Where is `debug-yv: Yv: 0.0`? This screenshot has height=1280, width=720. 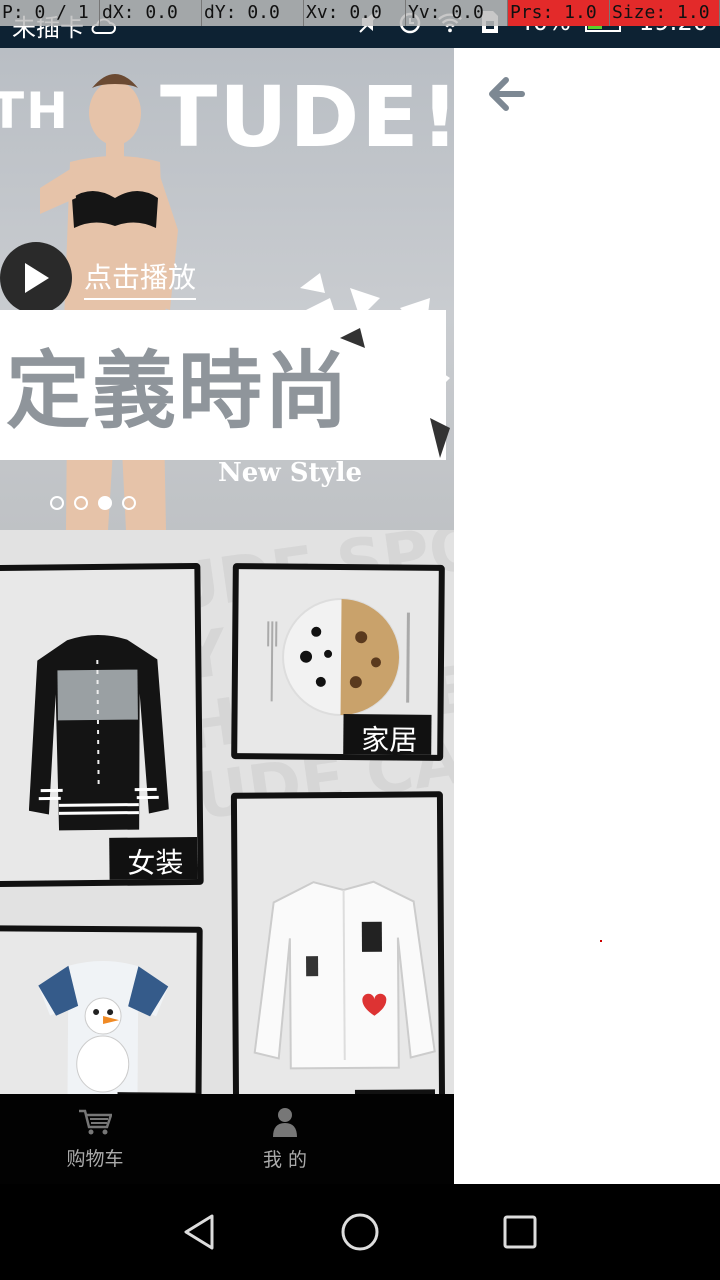 debug-yv: Yv: 0.0 is located at coordinates (457, 13).